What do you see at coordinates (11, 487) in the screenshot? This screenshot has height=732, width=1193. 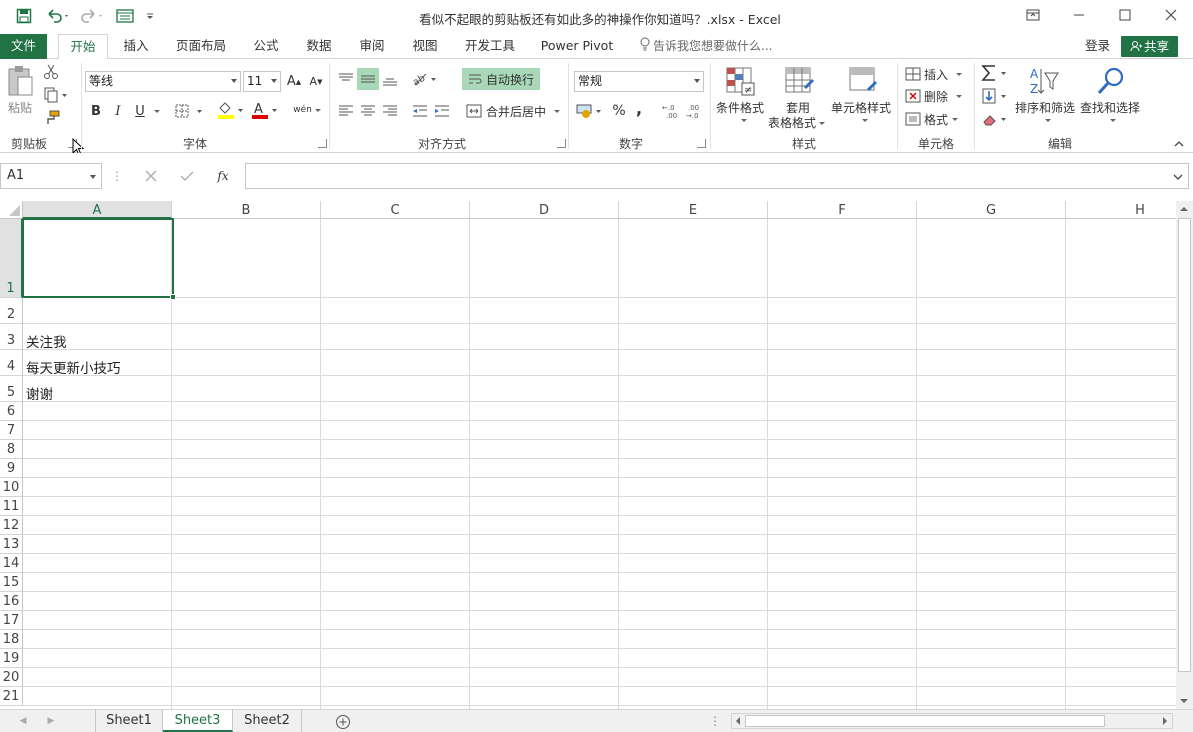 I see `row-header-10: 10` at bounding box center [11, 487].